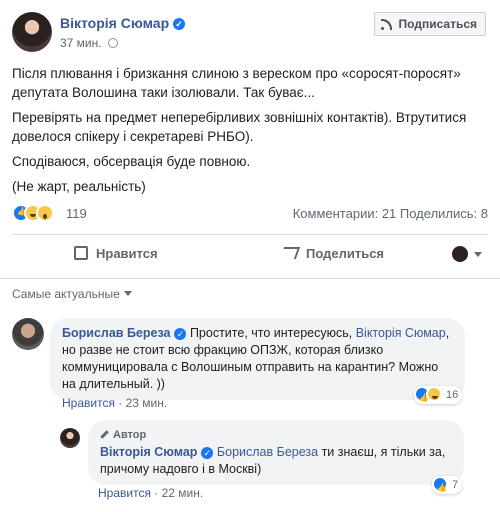 The width and height of the screenshot is (500, 512). I want to click on rss-icon, so click(386, 24).